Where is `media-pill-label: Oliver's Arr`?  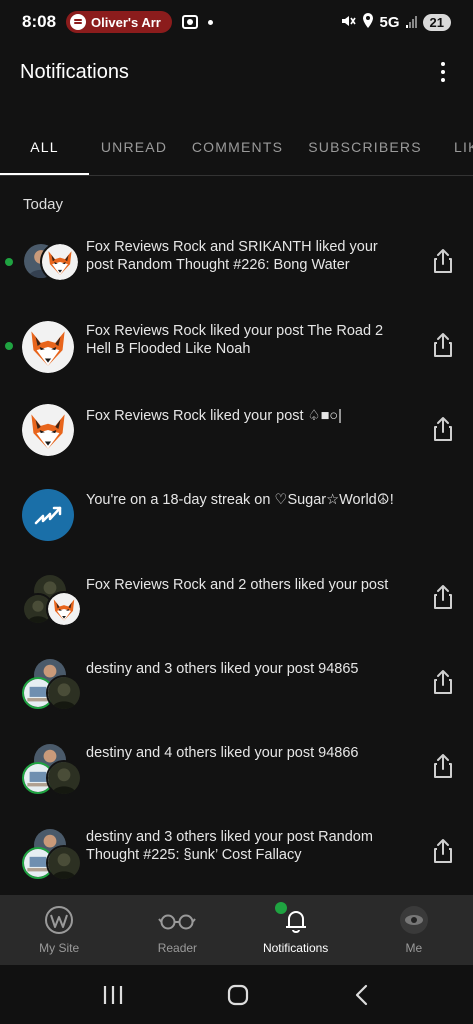 media-pill-label: Oliver's Arr is located at coordinates (126, 22).